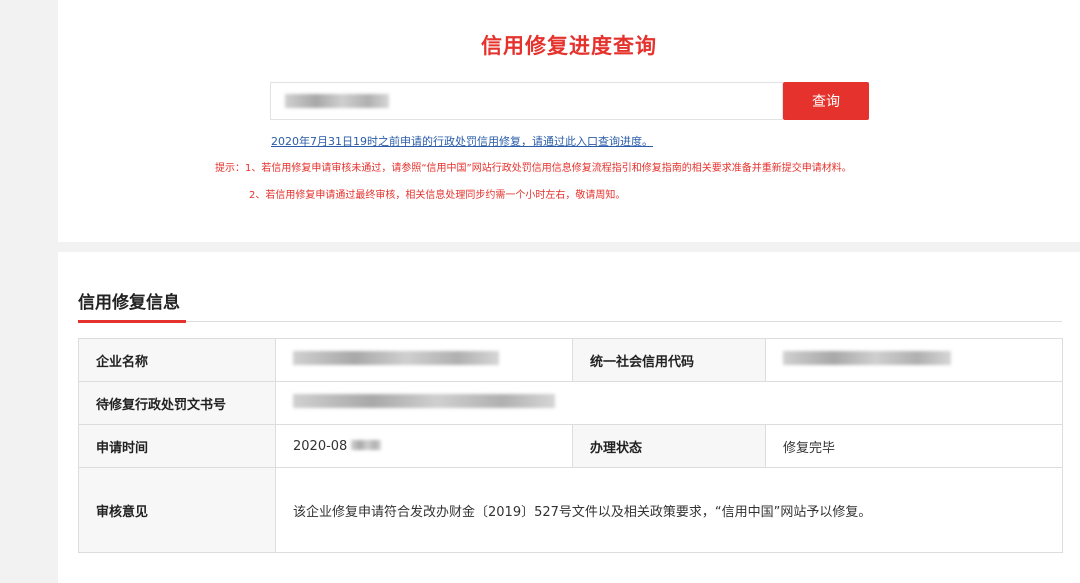 This screenshot has height=583, width=1080. I want to click on company-name-label: 企业名称, so click(177, 360).